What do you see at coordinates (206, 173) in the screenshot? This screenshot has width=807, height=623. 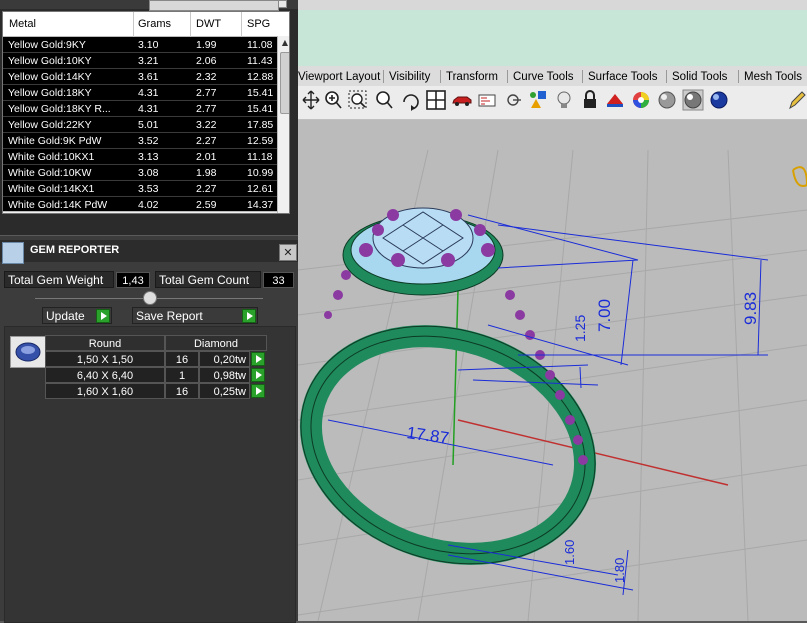 I see `dwt: 1.98` at bounding box center [206, 173].